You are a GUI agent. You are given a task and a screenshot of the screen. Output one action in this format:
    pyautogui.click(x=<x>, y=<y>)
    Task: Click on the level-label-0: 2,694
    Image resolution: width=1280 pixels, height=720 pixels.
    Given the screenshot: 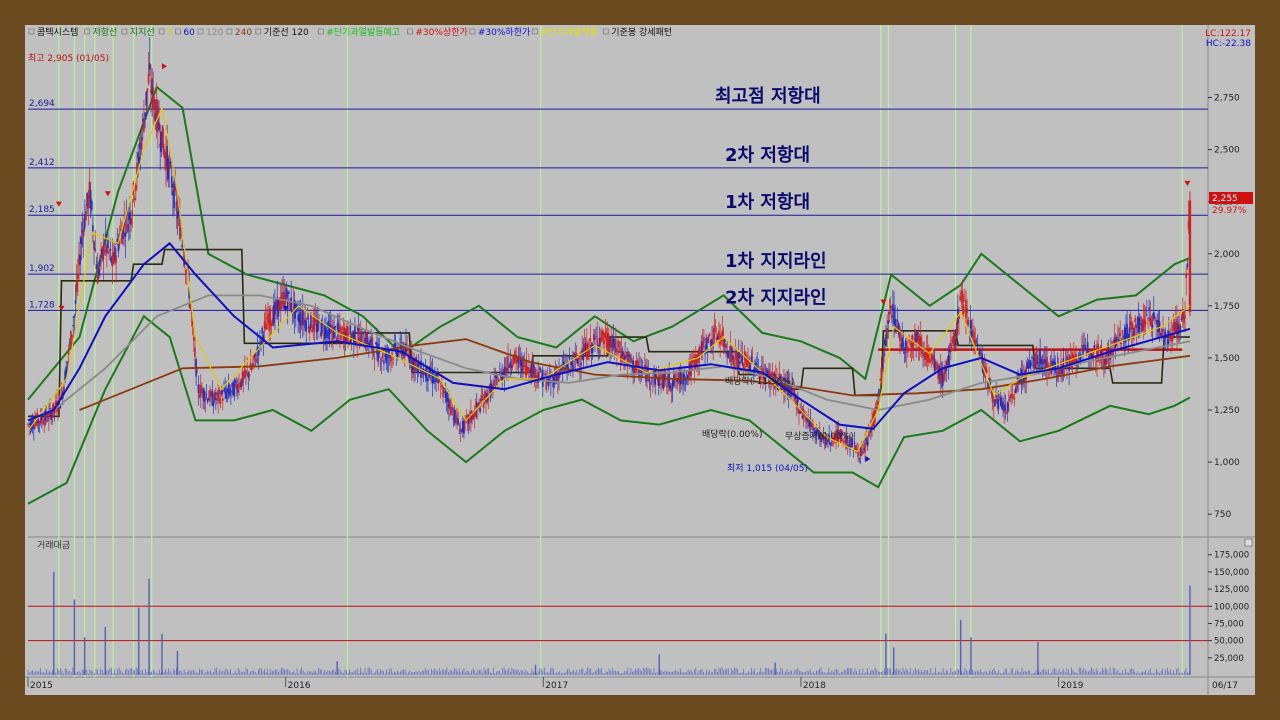 What is the action you would take?
    pyautogui.click(x=42, y=104)
    